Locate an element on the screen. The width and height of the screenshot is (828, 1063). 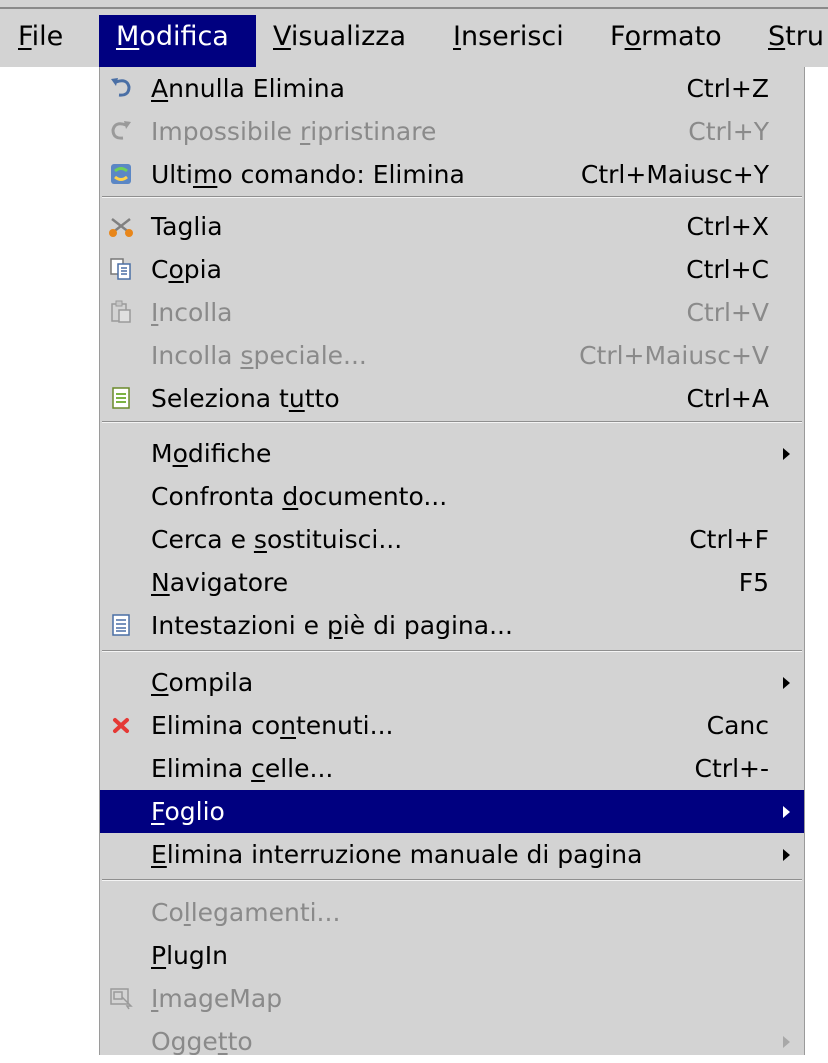
item-label: Ulti is located at coordinates (172, 174).